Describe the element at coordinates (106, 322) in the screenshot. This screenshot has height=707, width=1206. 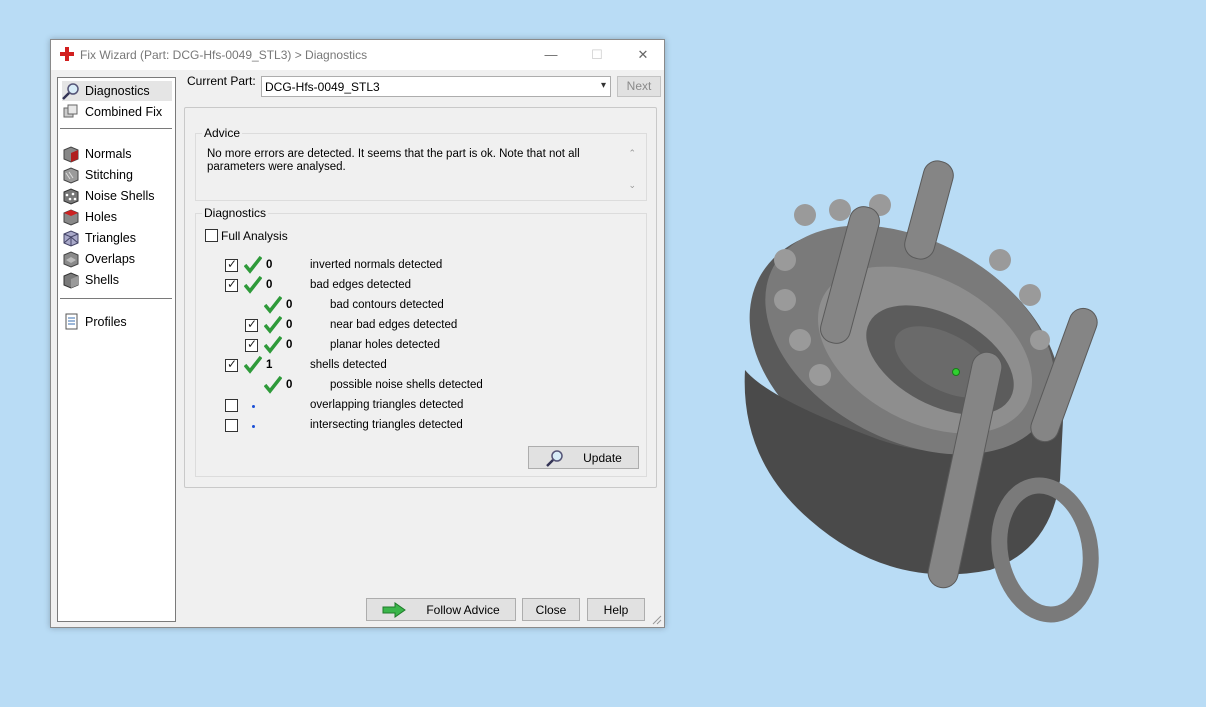
I see `sidebar-item-label: Profiles` at that location.